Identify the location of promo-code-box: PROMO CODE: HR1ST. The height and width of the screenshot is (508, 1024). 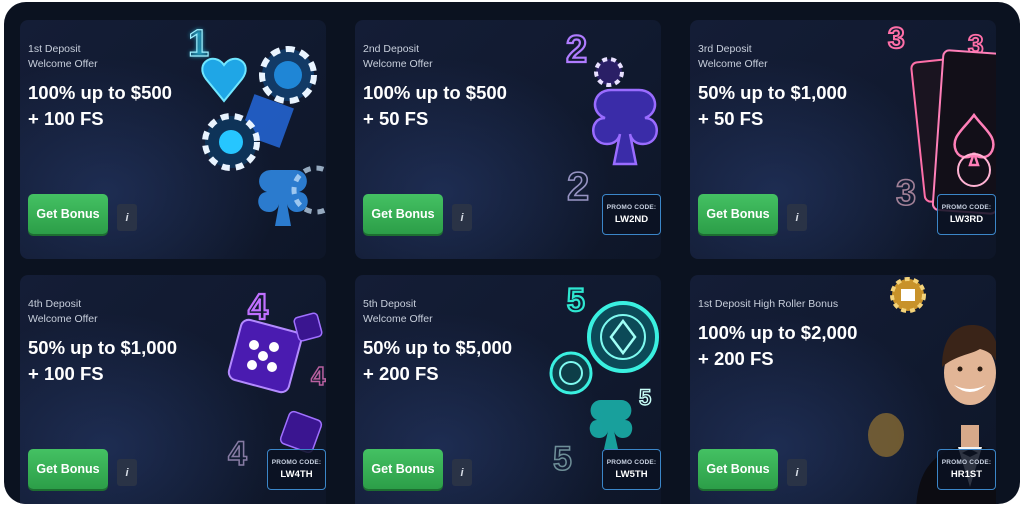
(966, 469).